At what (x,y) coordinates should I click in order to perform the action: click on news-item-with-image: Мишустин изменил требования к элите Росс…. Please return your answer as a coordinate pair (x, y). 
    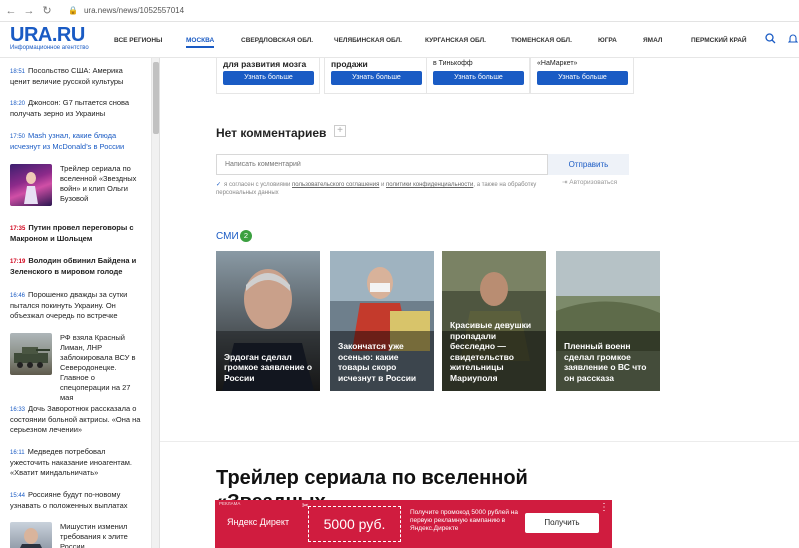
    Looking at the image, I should click on (76, 535).